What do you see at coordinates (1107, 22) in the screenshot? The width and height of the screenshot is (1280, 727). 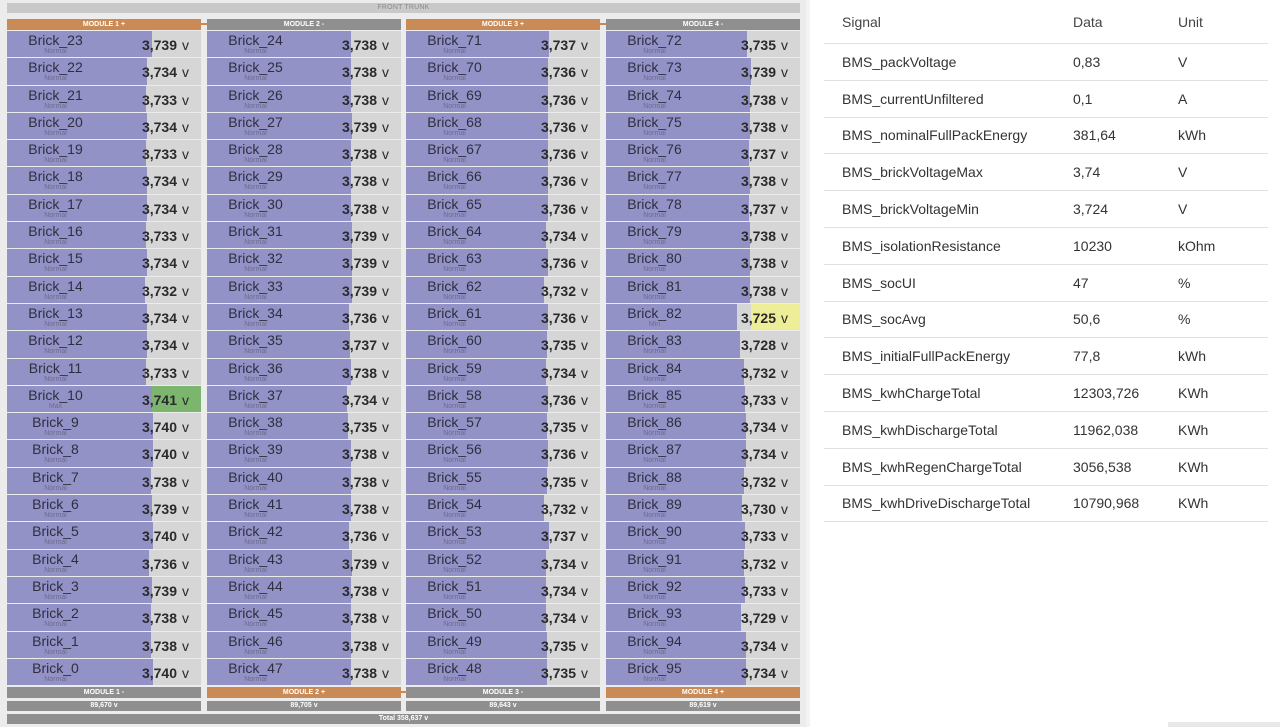 I see `column-header-data: Data` at bounding box center [1107, 22].